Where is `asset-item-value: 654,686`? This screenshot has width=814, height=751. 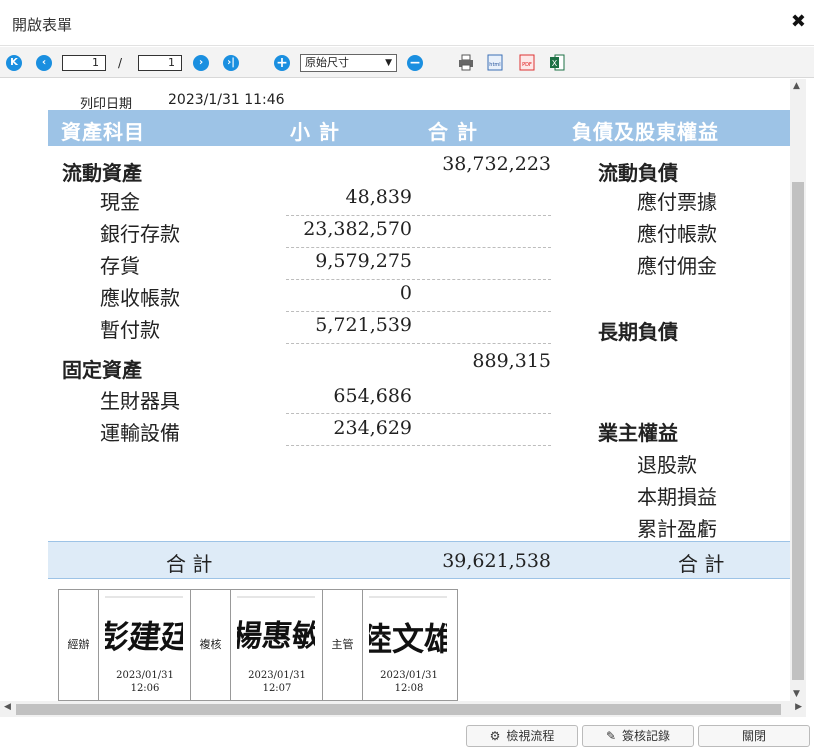 asset-item-value: 654,686 is located at coordinates (372, 396).